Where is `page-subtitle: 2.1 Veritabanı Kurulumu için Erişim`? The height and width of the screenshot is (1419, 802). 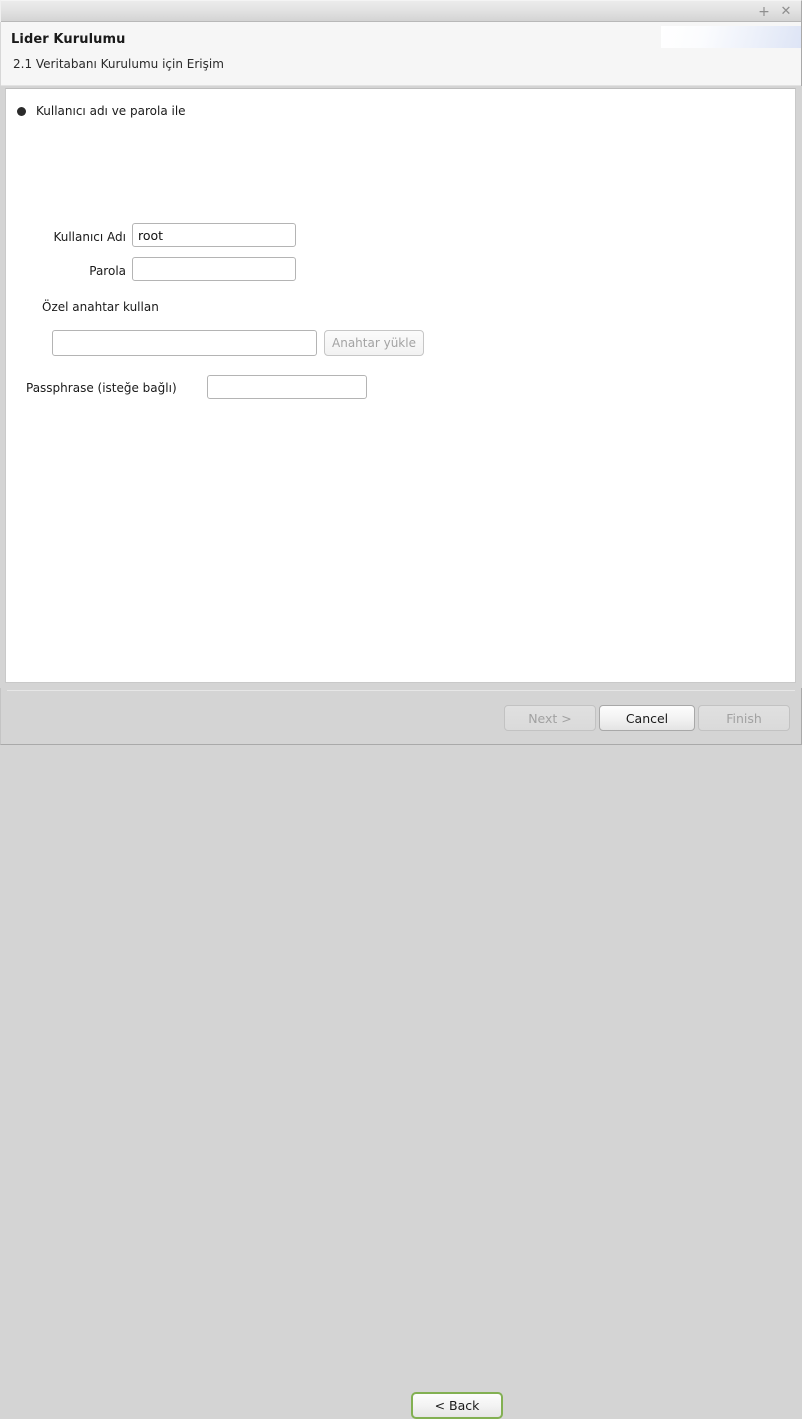 page-subtitle: 2.1 Veritabanı Kurulumu için Erişim is located at coordinates (118, 64).